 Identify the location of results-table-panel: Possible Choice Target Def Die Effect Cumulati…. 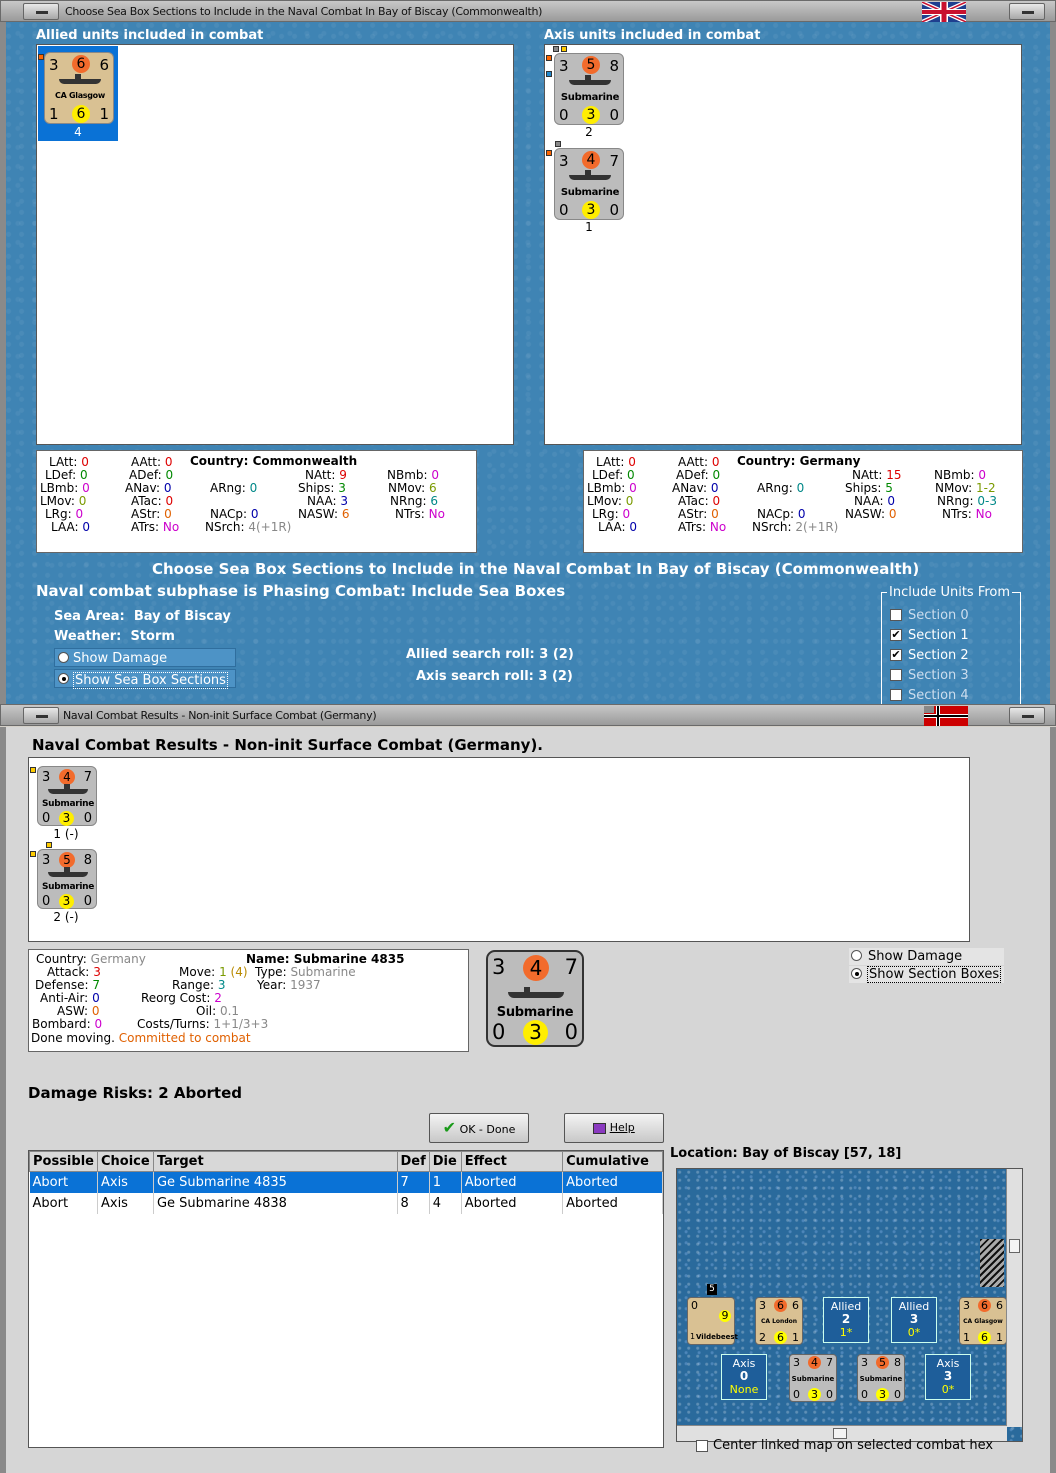
(346, 1299).